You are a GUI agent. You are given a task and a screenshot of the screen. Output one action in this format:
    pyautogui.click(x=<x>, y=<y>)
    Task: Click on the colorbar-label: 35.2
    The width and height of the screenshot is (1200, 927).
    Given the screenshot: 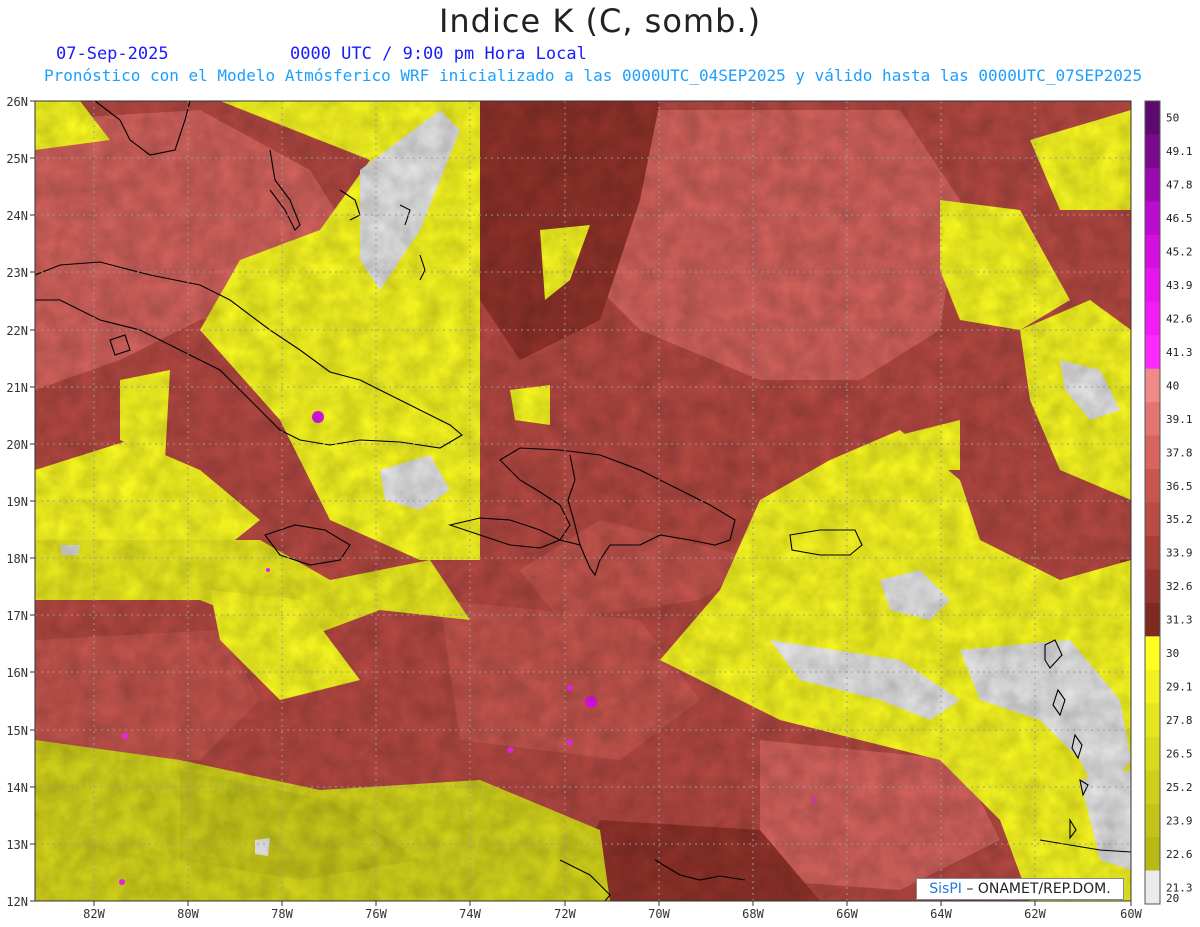 What is the action you would take?
    pyautogui.click(x=1179, y=519)
    